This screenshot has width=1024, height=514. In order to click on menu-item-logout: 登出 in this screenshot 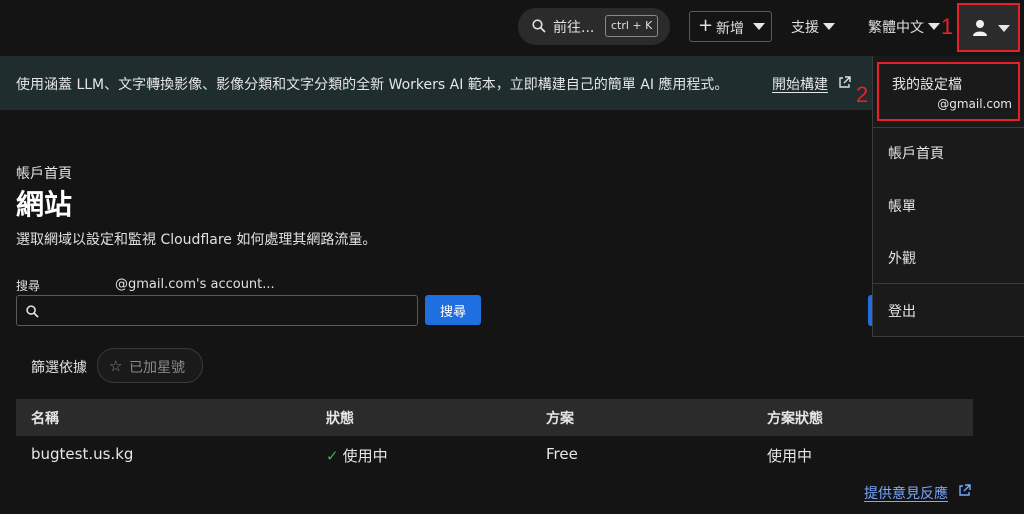, I will do `click(902, 311)`.